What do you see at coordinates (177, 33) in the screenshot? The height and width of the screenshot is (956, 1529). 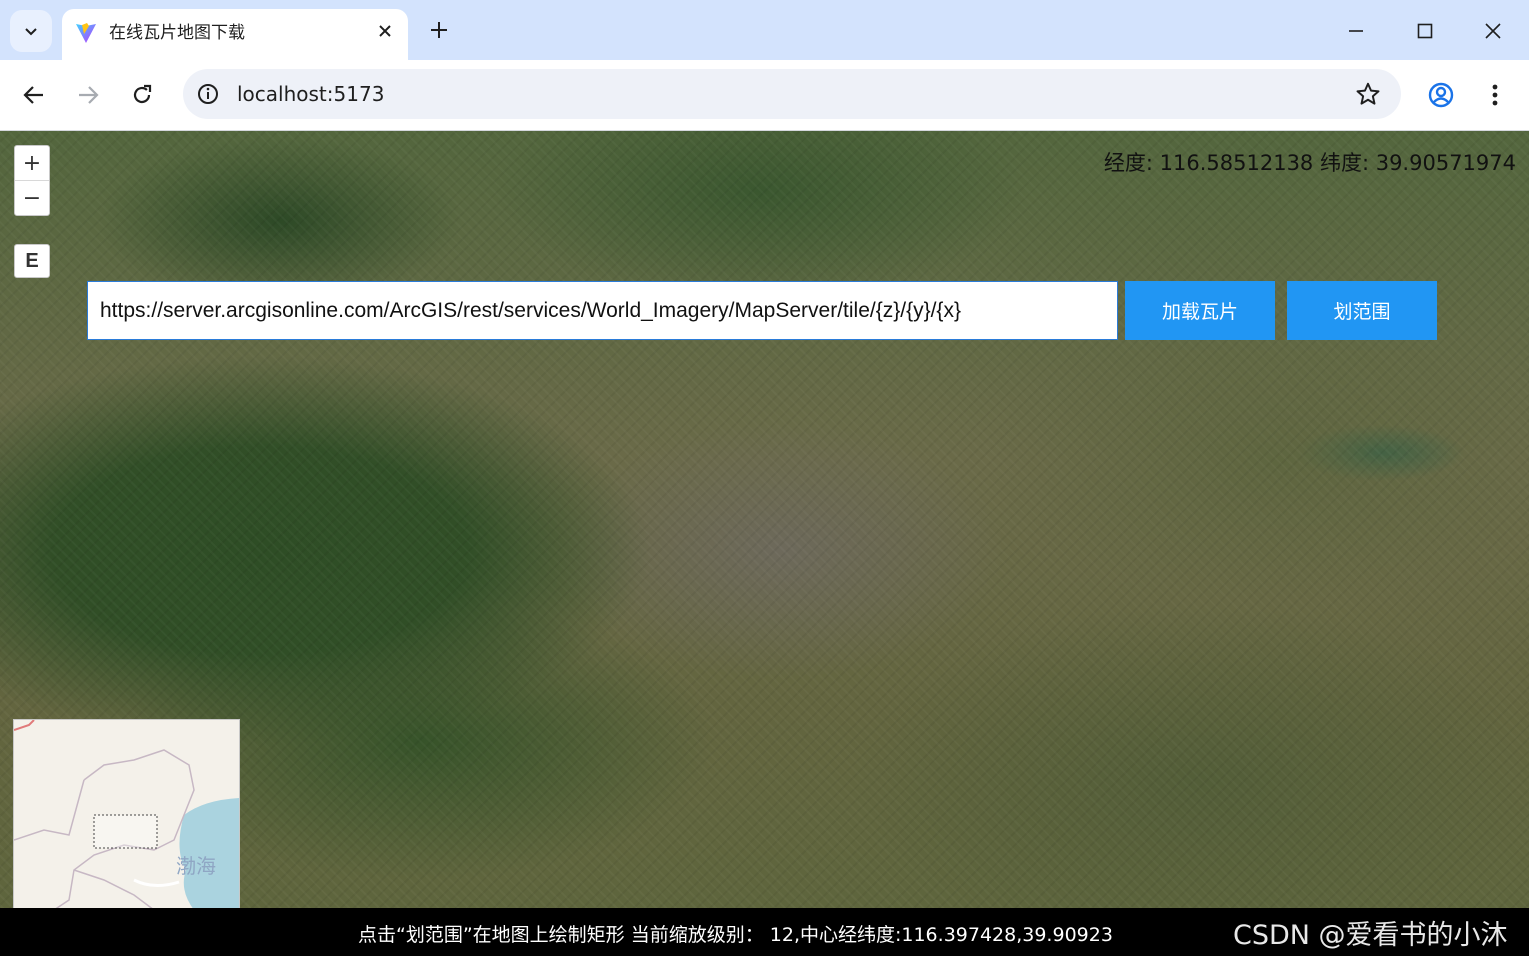 I see `tab-title: 在线瓦片地图下载` at bounding box center [177, 33].